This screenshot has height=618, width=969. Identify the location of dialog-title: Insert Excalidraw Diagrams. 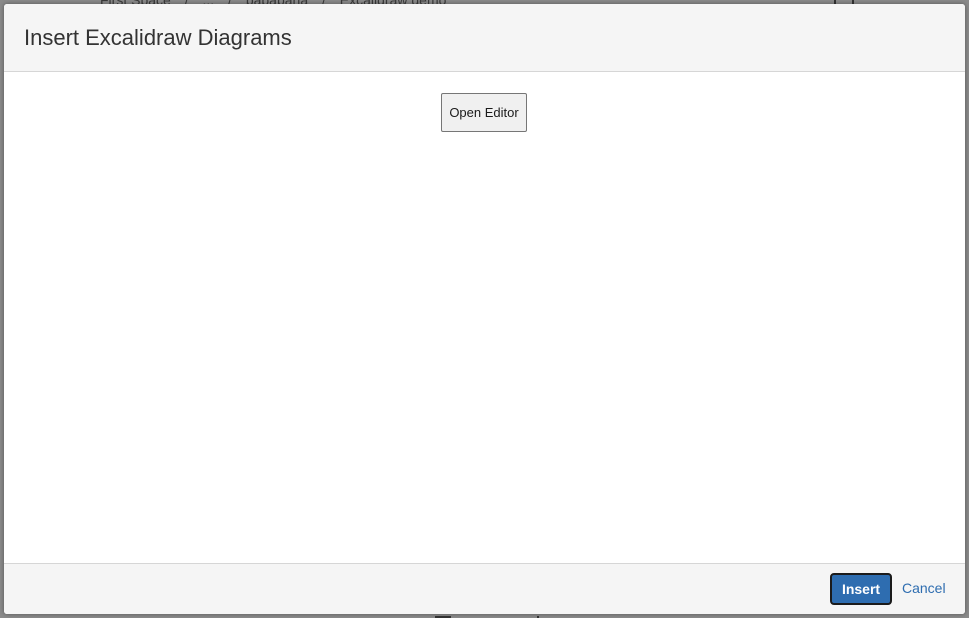
(158, 37).